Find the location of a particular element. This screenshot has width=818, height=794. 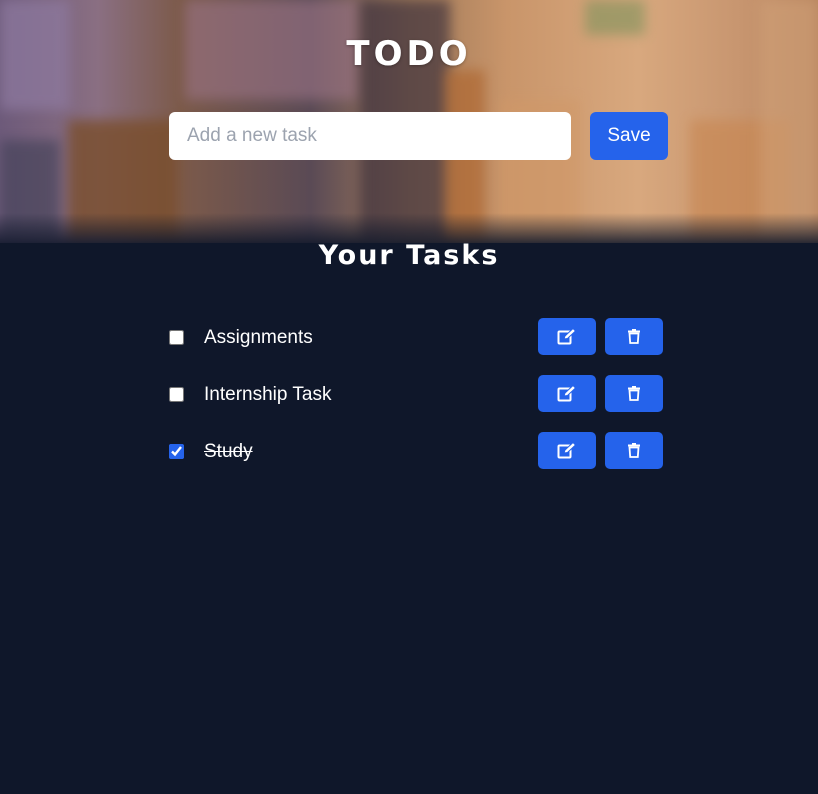

task-text: Internship Task is located at coordinates (268, 394).